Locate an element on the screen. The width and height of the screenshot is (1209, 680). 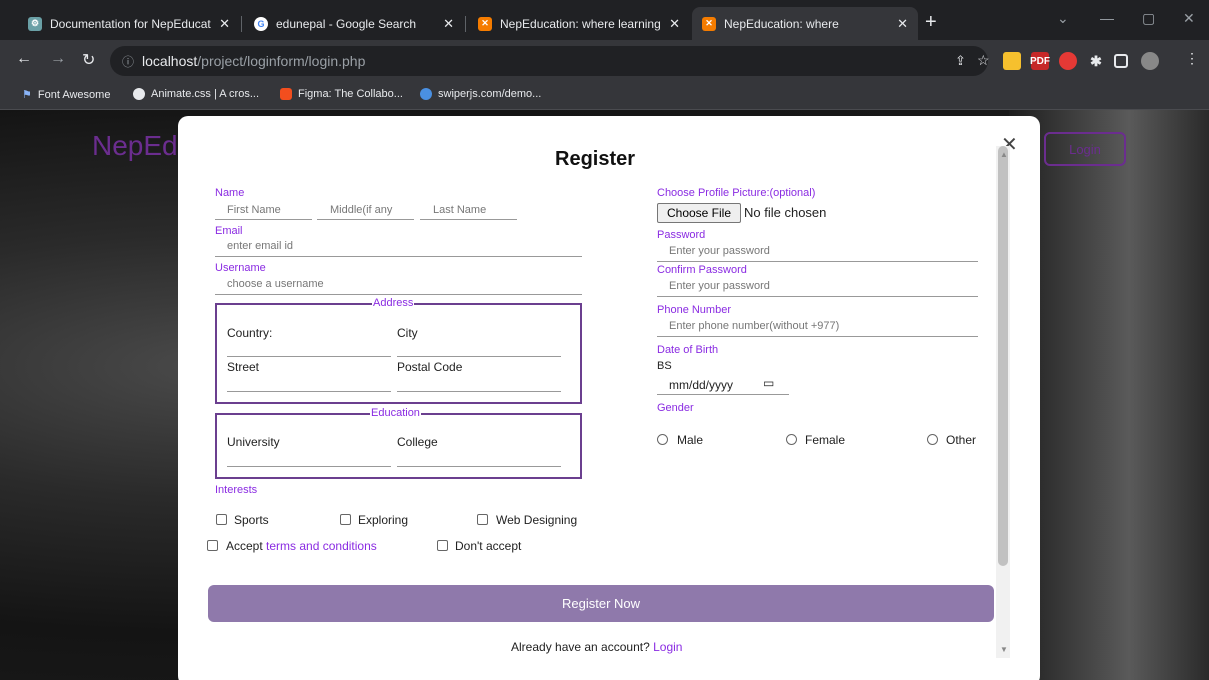
address-fieldset is located at coordinates (398, 353).